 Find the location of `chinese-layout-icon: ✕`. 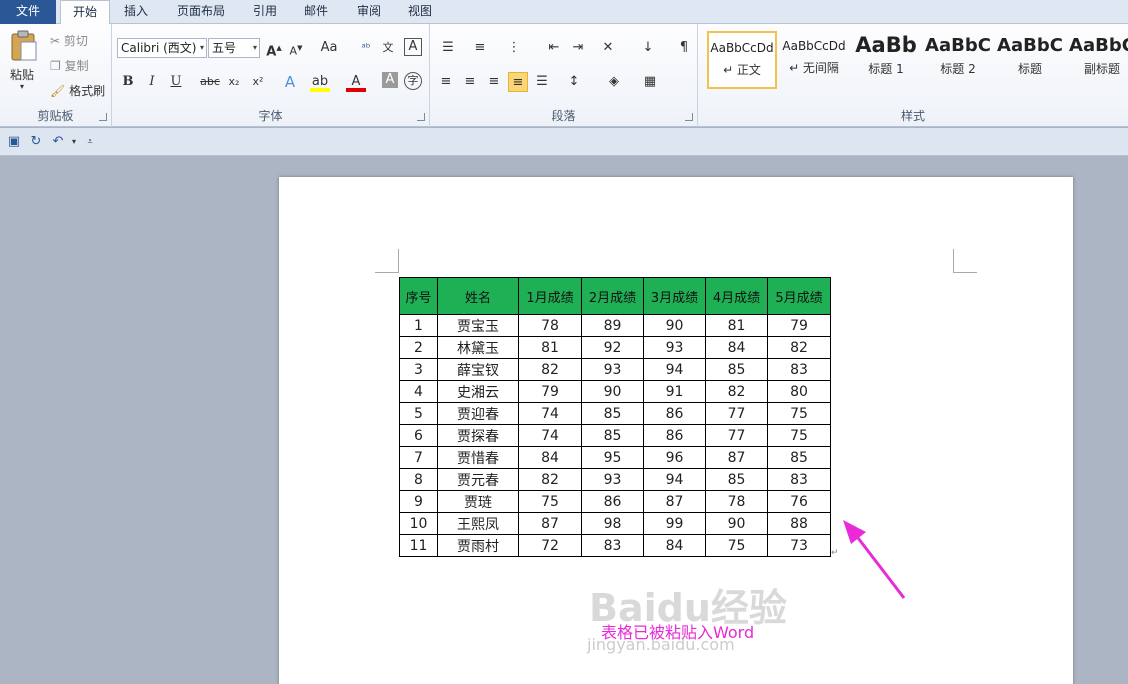

chinese-layout-icon: ✕ is located at coordinates (608, 48).